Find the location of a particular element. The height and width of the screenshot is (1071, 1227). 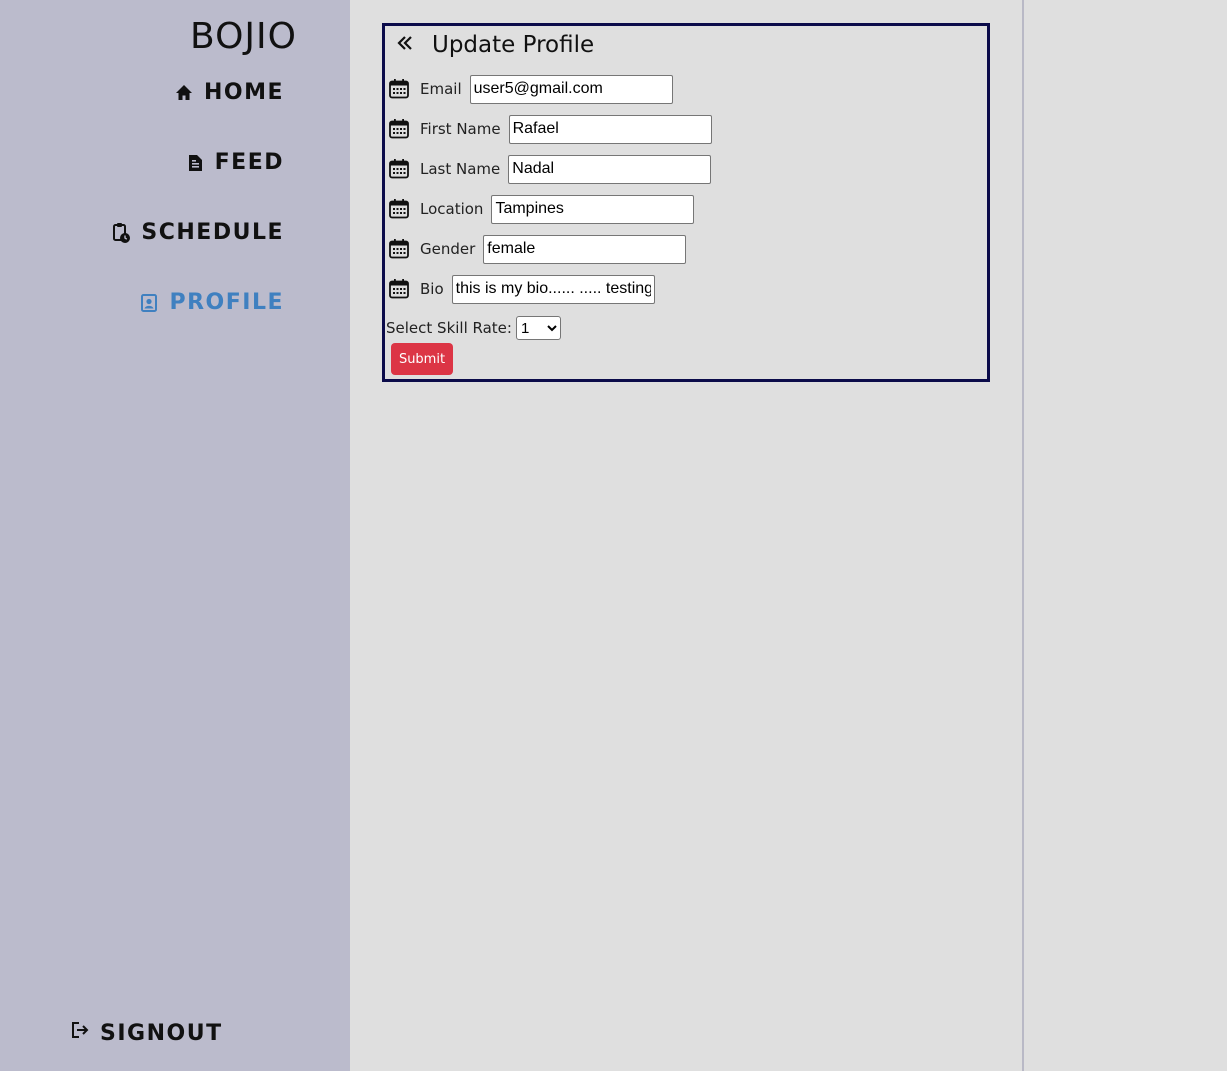

app-logo: BOJIO is located at coordinates (243, 36).